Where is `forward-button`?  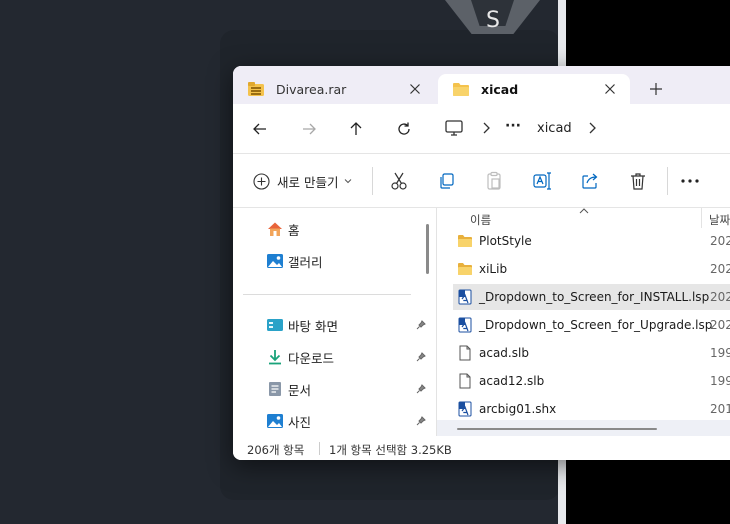 forward-button is located at coordinates (309, 129).